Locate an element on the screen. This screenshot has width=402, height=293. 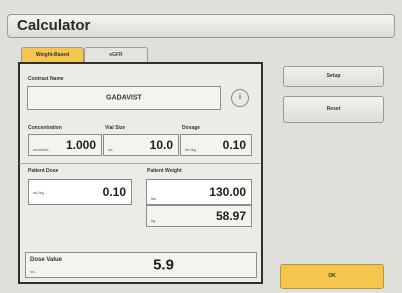
window-title-bar: Calculator is located at coordinates (201, 26).